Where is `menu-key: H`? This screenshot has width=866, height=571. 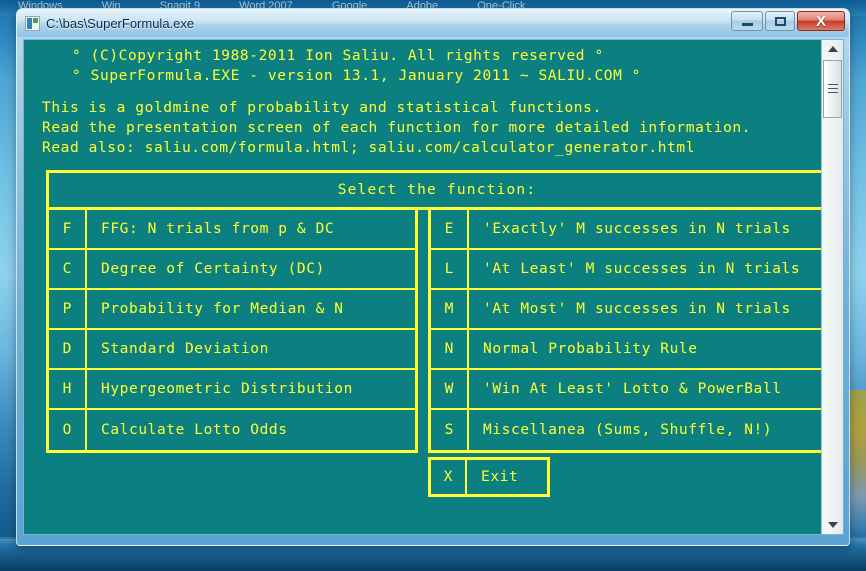
menu-key: H is located at coordinates (68, 389).